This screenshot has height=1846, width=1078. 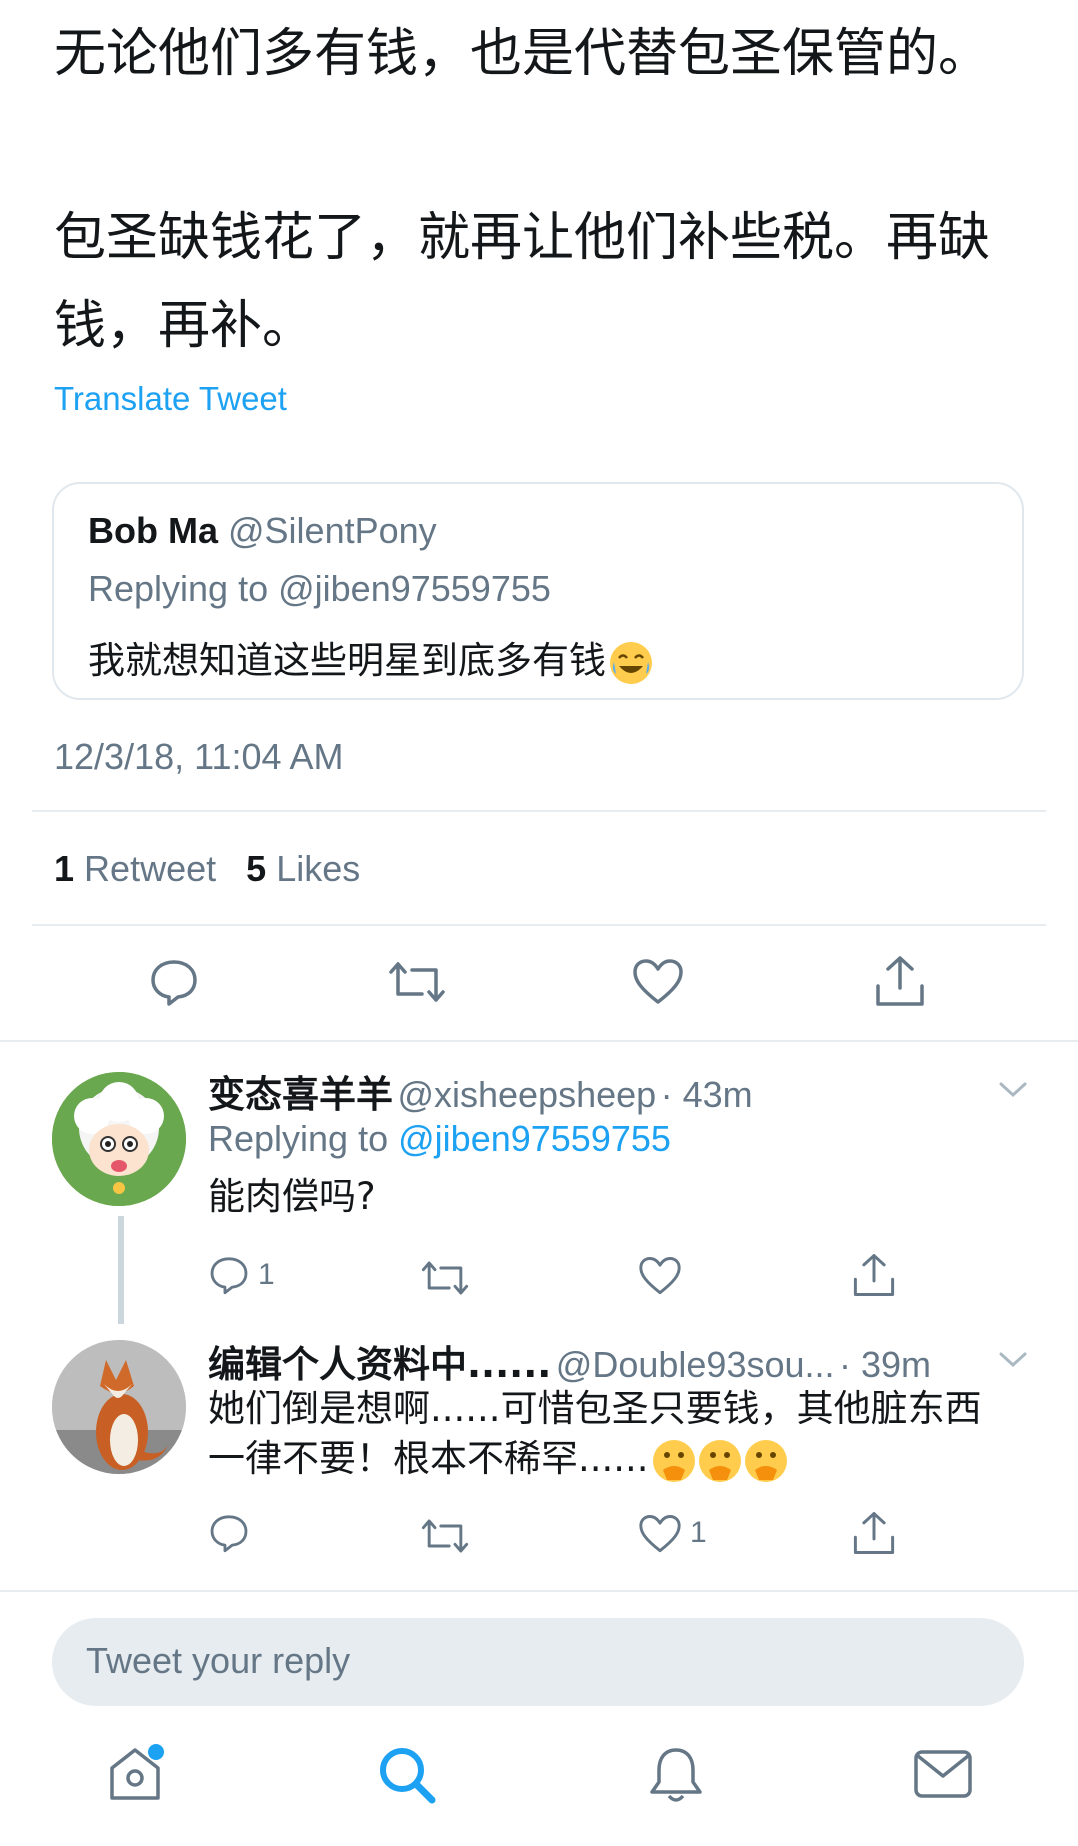 I want to click on reply-input-placeholder: Tweet your reply, so click(x=218, y=1660).